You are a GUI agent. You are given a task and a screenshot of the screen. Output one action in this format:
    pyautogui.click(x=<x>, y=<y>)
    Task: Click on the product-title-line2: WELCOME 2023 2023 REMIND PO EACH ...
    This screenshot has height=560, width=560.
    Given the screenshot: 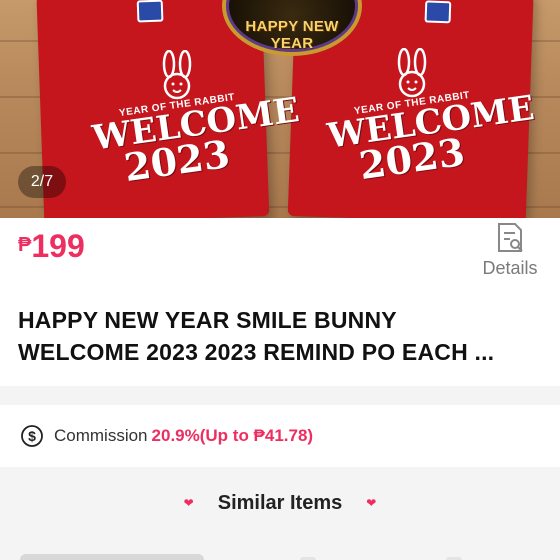 What is the action you would take?
    pyautogui.click(x=256, y=352)
    